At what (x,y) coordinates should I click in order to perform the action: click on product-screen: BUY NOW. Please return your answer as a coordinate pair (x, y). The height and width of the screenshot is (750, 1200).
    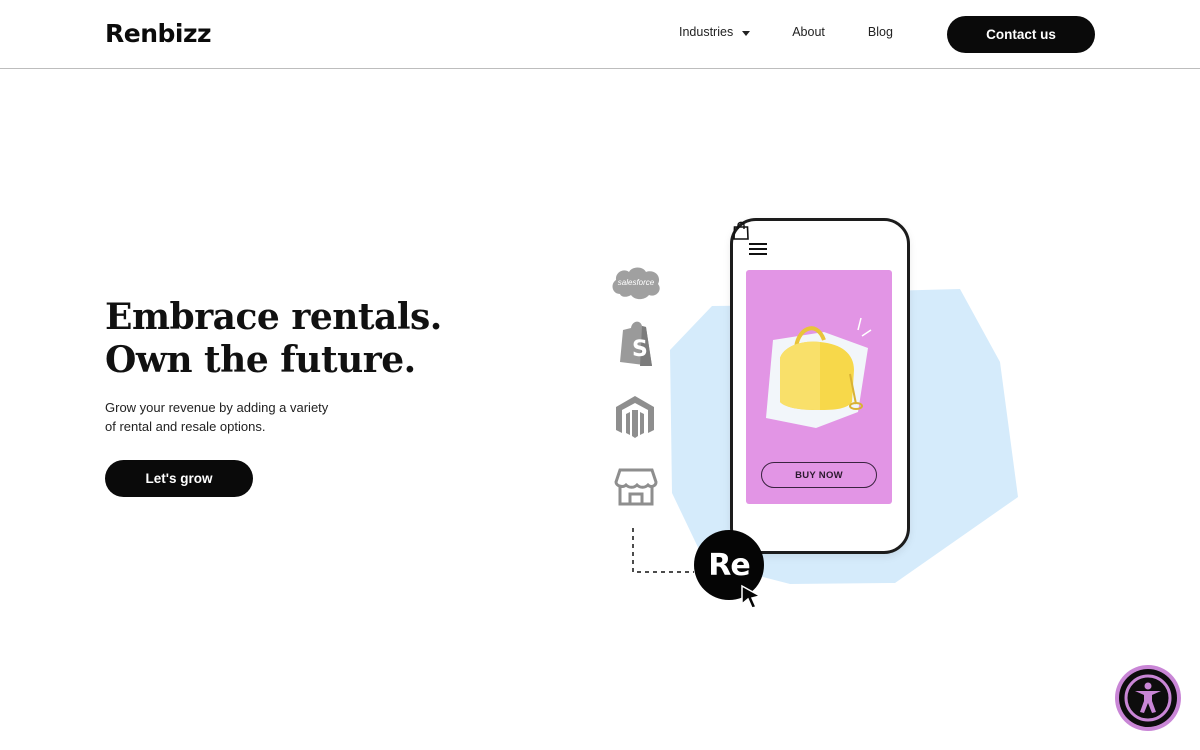
    Looking at the image, I should click on (819, 387).